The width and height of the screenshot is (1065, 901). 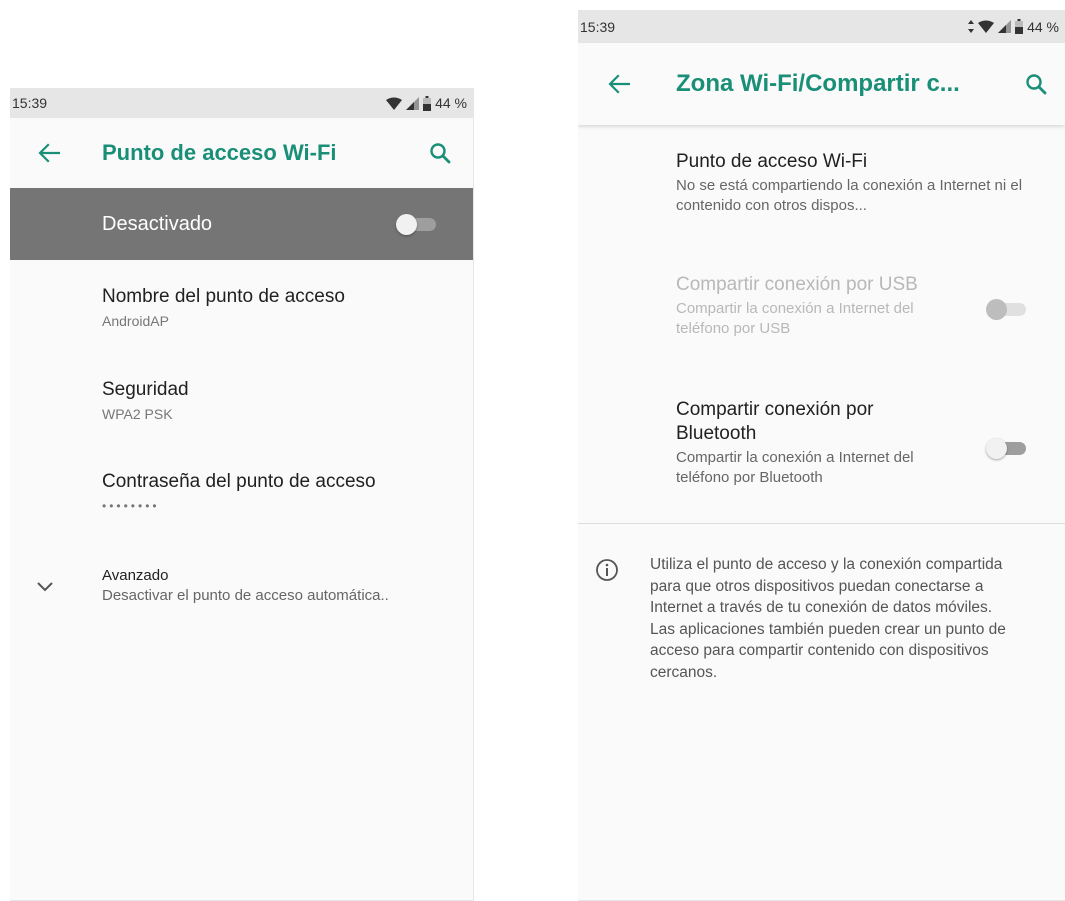 What do you see at coordinates (135, 321) in the screenshot?
I see `item-summary: AndroidAP` at bounding box center [135, 321].